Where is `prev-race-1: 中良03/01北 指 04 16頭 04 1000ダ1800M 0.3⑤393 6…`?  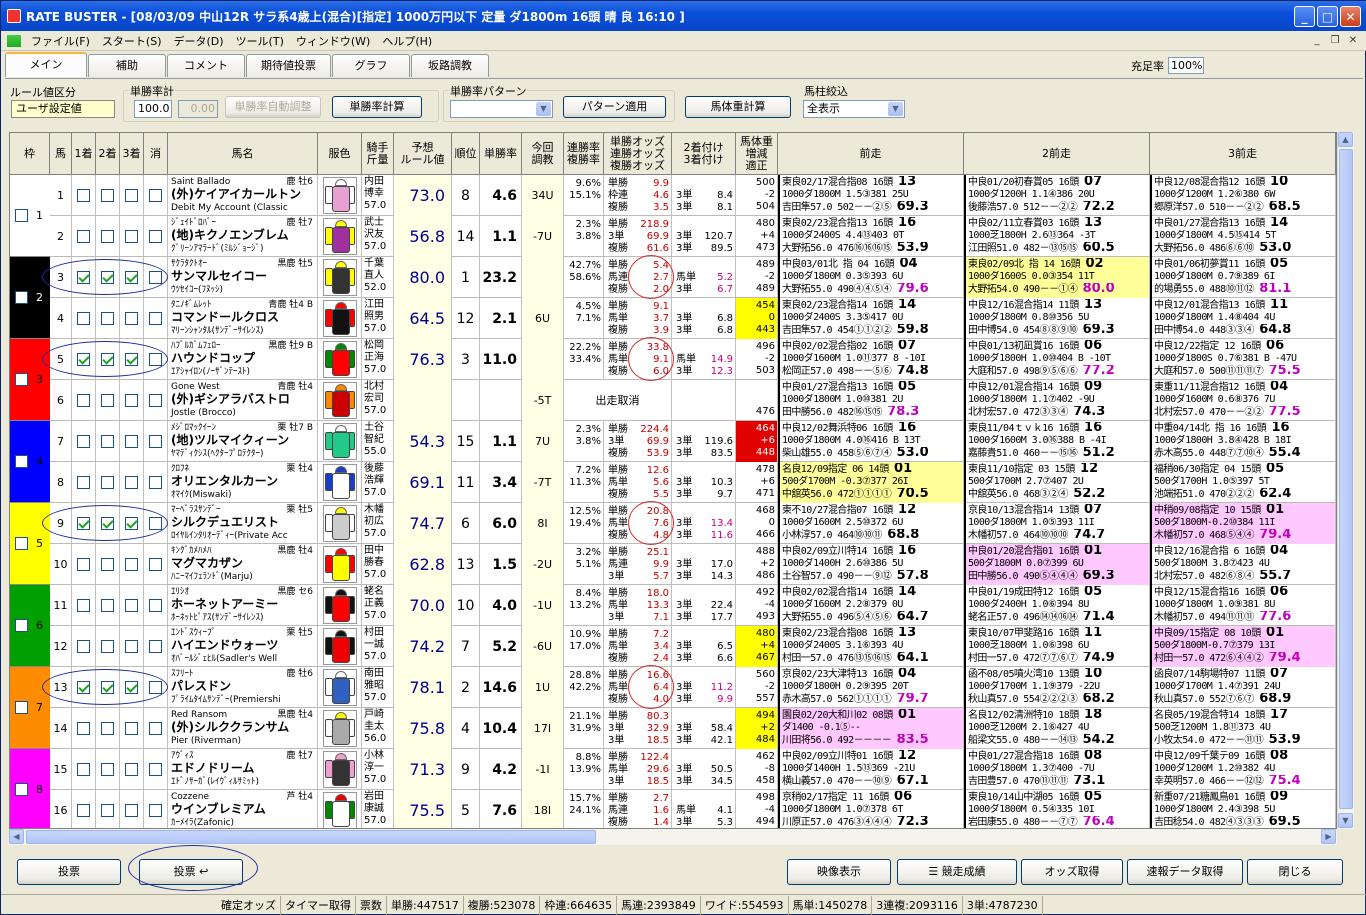
prev-race-1: 中良03/01北 指 04 16頭 04 1000ダ1800M 0.3⑤393 6… is located at coordinates (871, 277).